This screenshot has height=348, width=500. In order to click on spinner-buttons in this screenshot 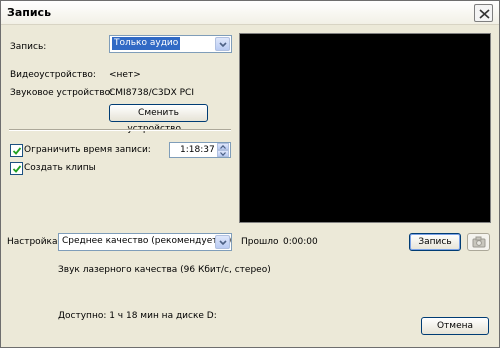, I will do `click(223, 150)`.